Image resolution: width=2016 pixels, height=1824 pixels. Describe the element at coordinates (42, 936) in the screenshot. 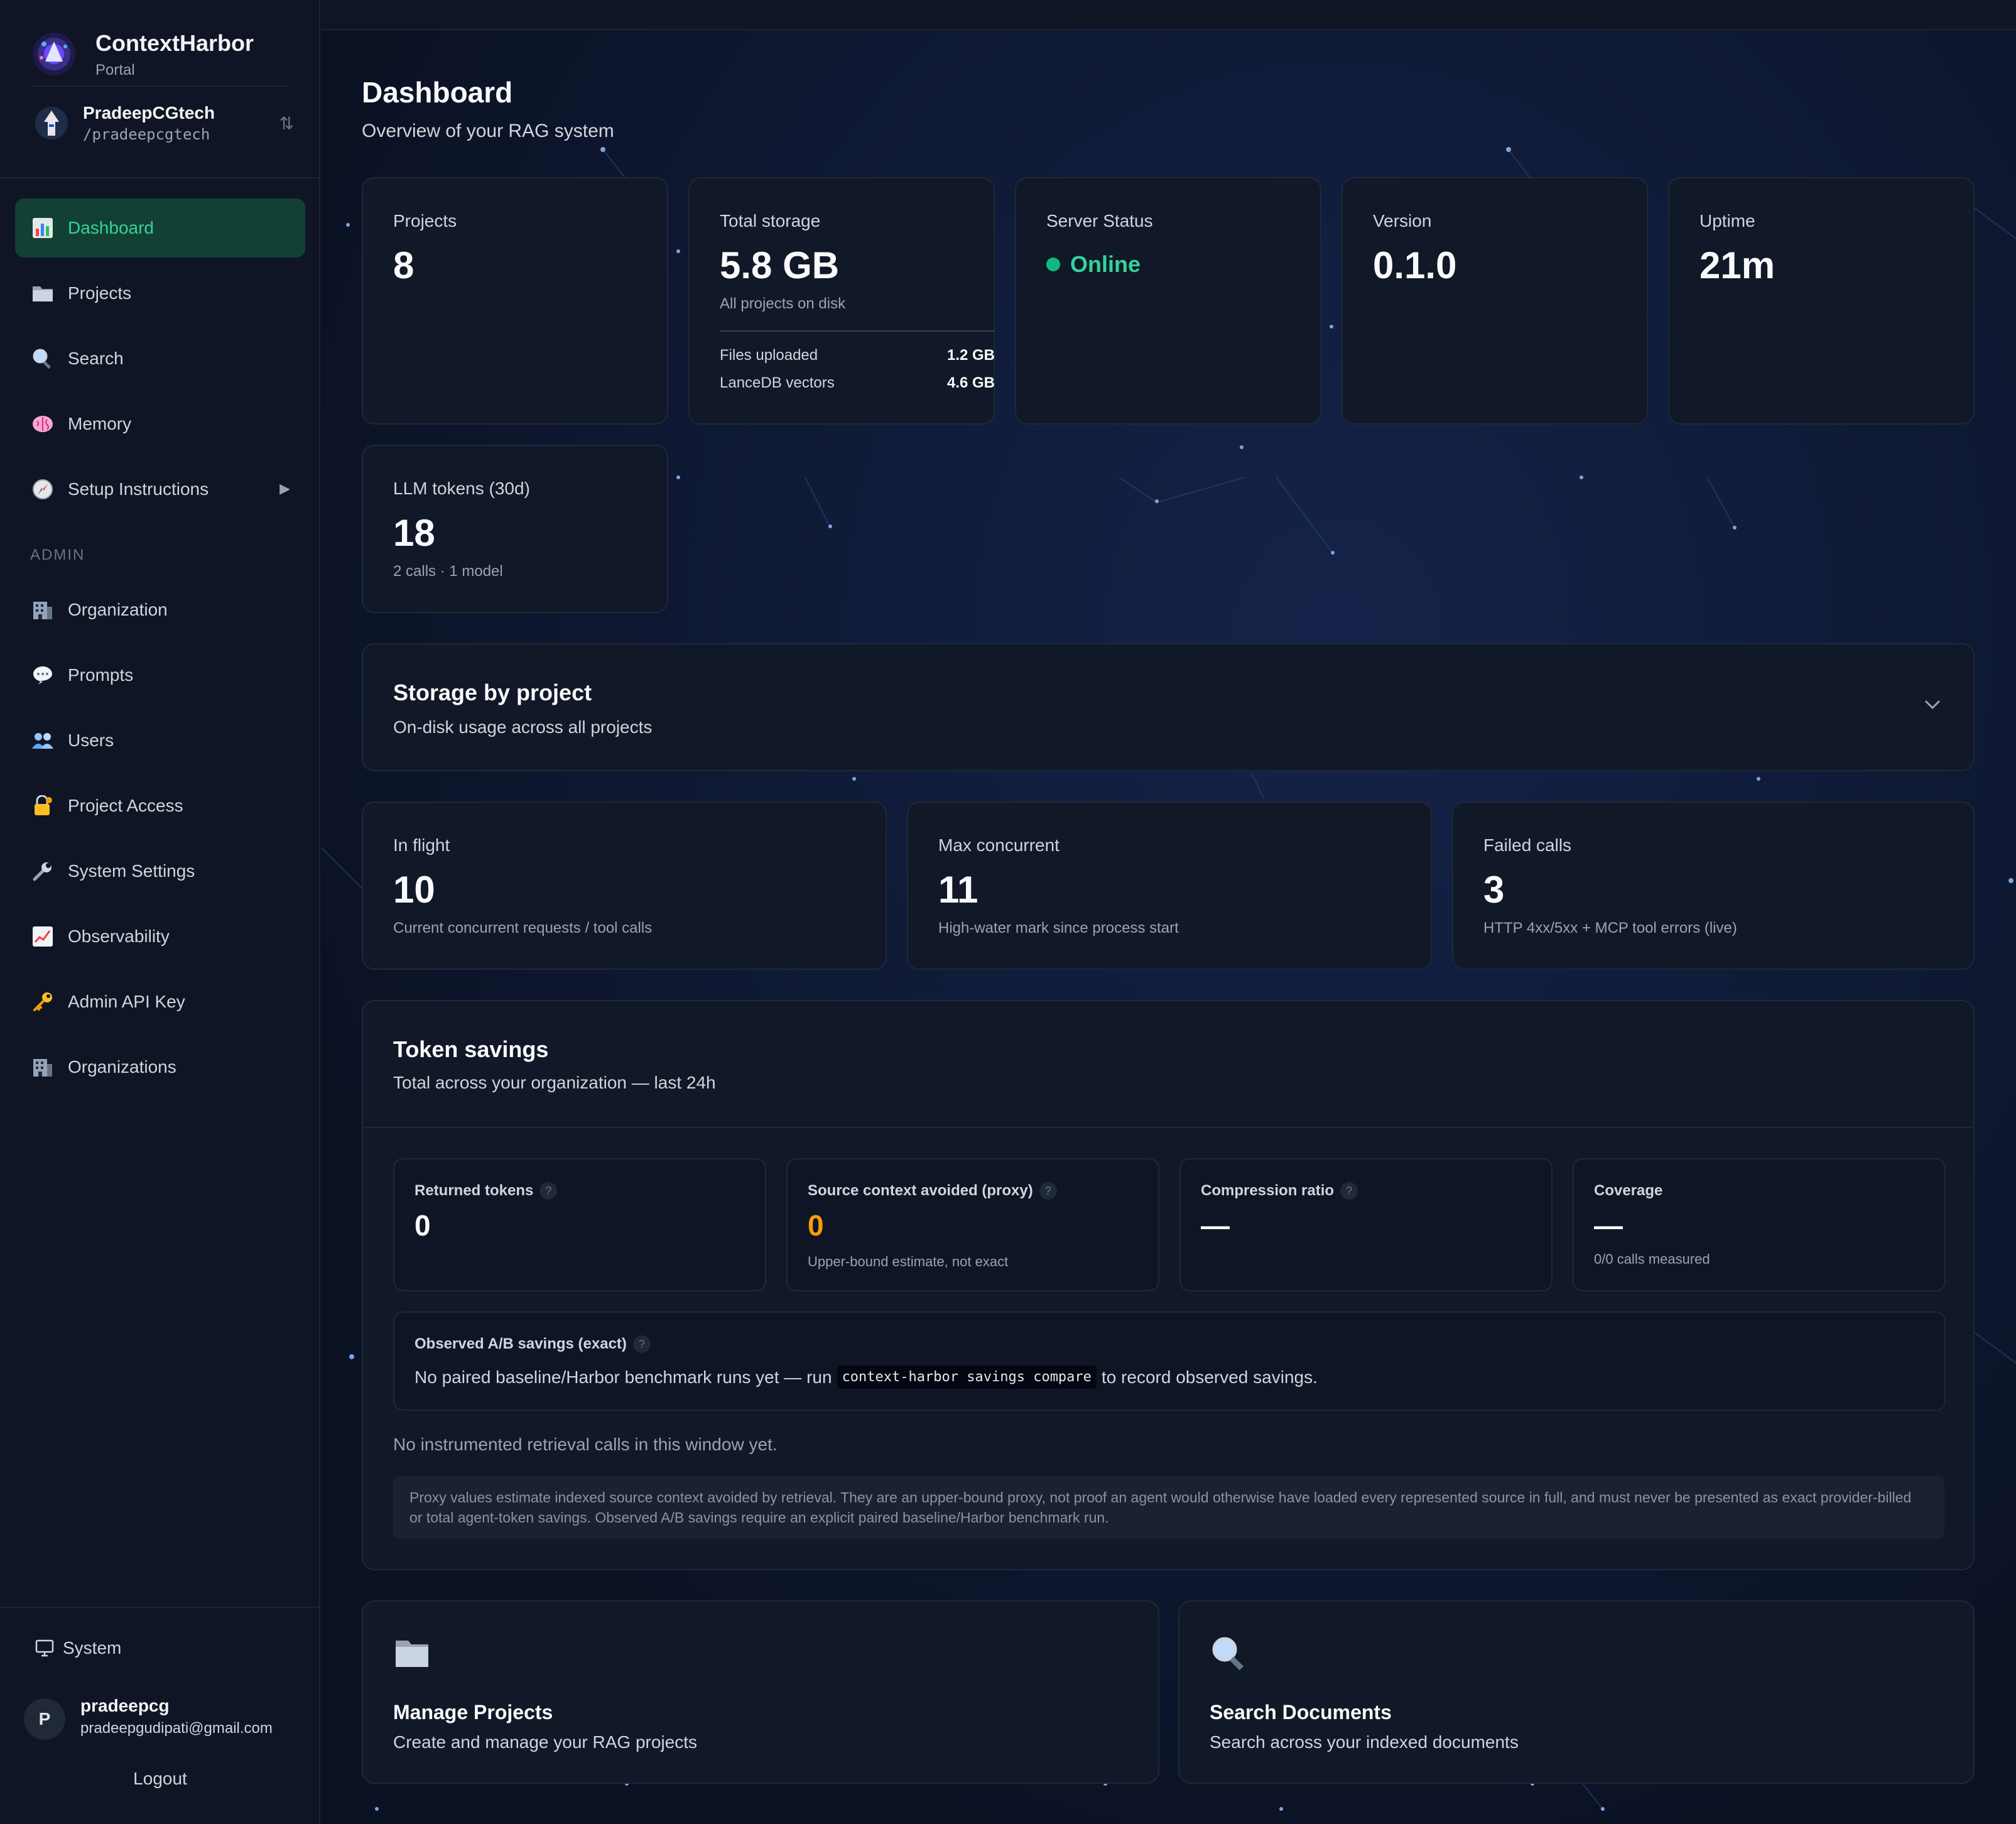

I see `line-chart-icon` at that location.